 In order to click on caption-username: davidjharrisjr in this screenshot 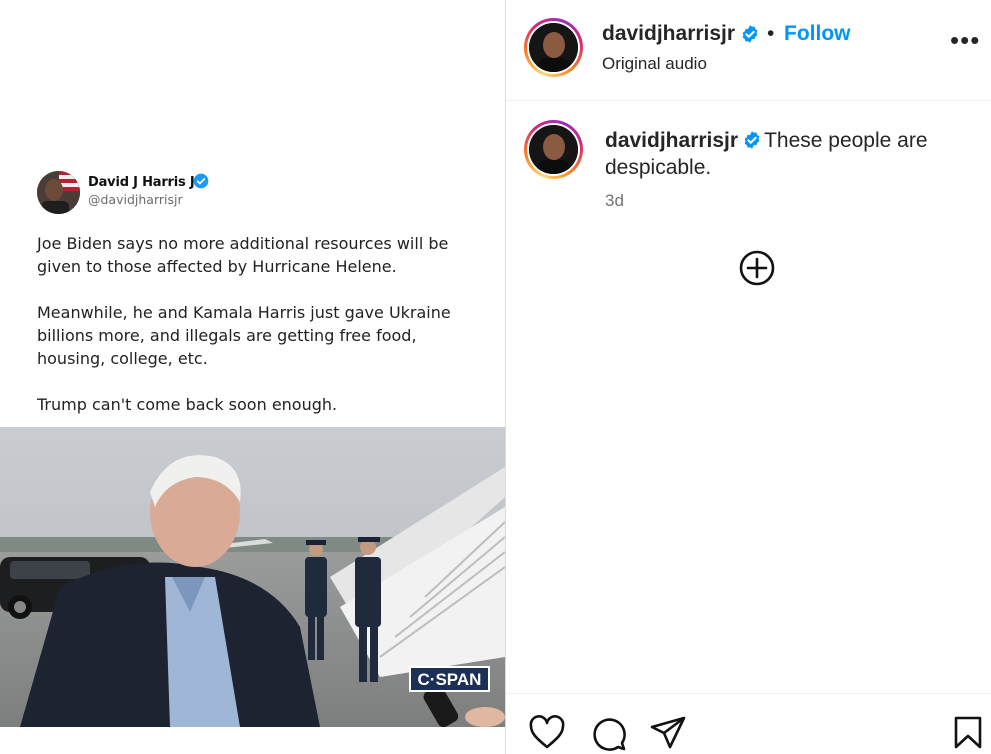, I will do `click(671, 140)`.